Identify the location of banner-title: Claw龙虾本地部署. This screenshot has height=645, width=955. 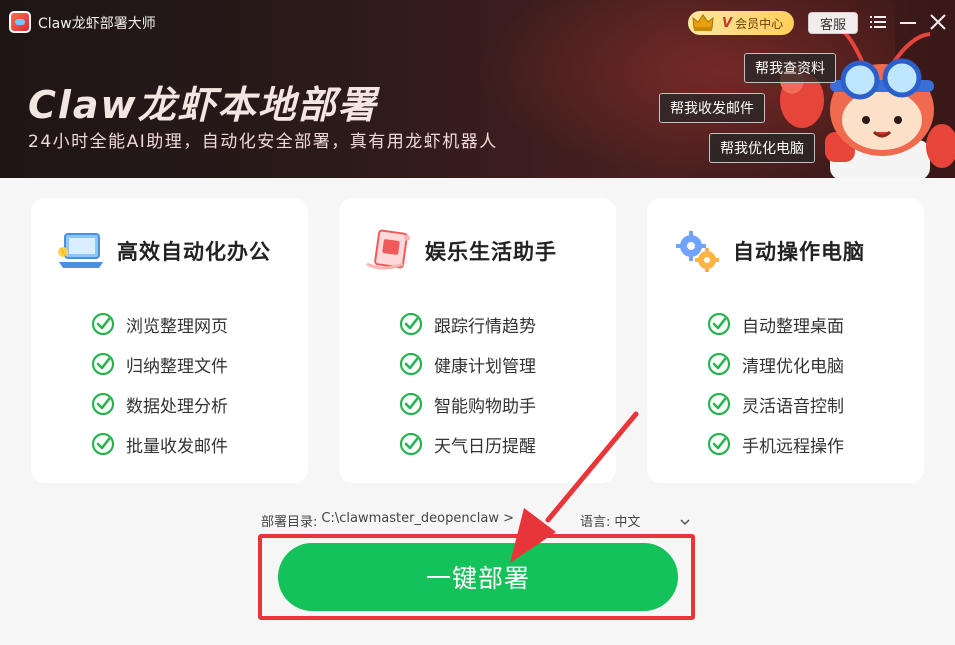
(203, 105).